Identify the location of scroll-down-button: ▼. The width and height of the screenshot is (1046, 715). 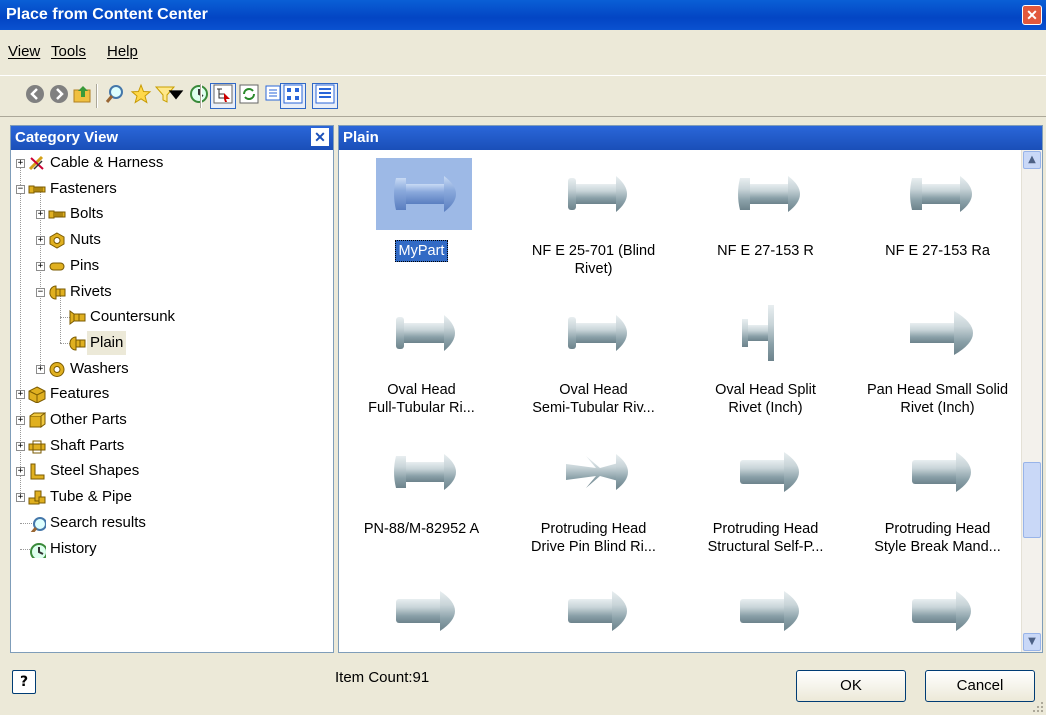
(1032, 642).